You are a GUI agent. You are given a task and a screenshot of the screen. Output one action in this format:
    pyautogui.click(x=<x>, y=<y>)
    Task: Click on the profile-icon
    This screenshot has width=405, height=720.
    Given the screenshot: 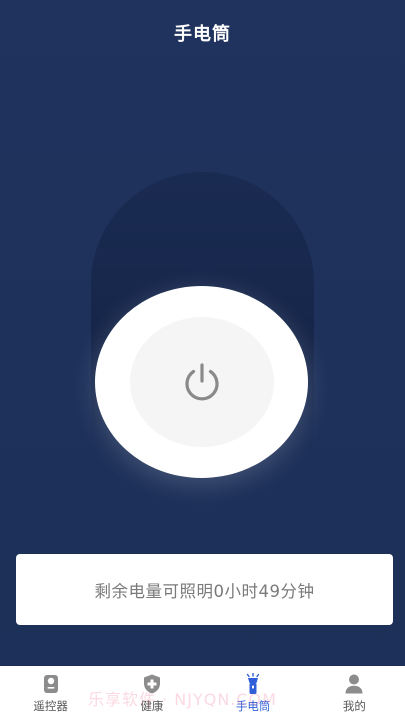 What is the action you would take?
    pyautogui.click(x=354, y=683)
    